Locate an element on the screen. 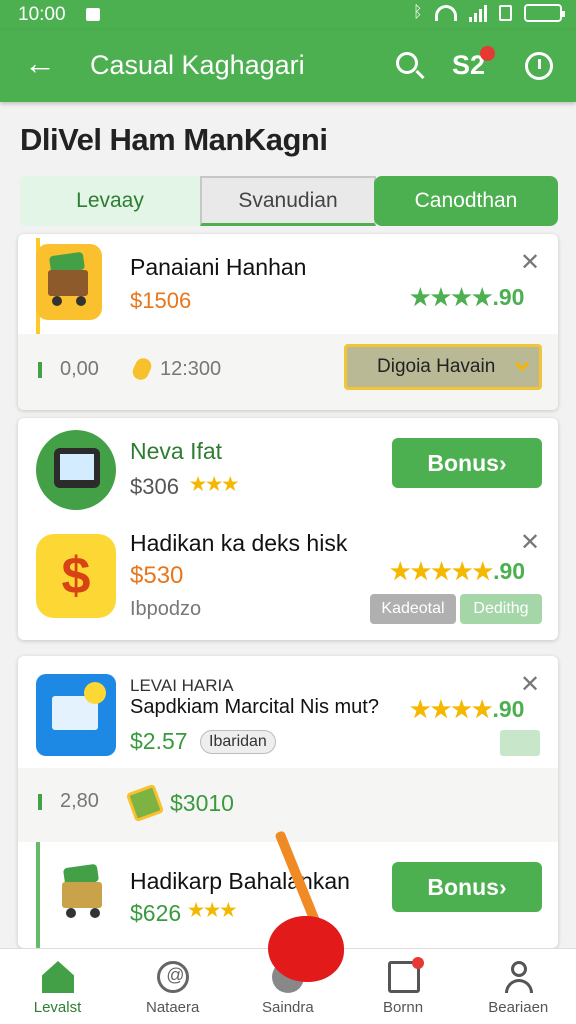  status-icons: ᛒ is located at coordinates (489, 13).